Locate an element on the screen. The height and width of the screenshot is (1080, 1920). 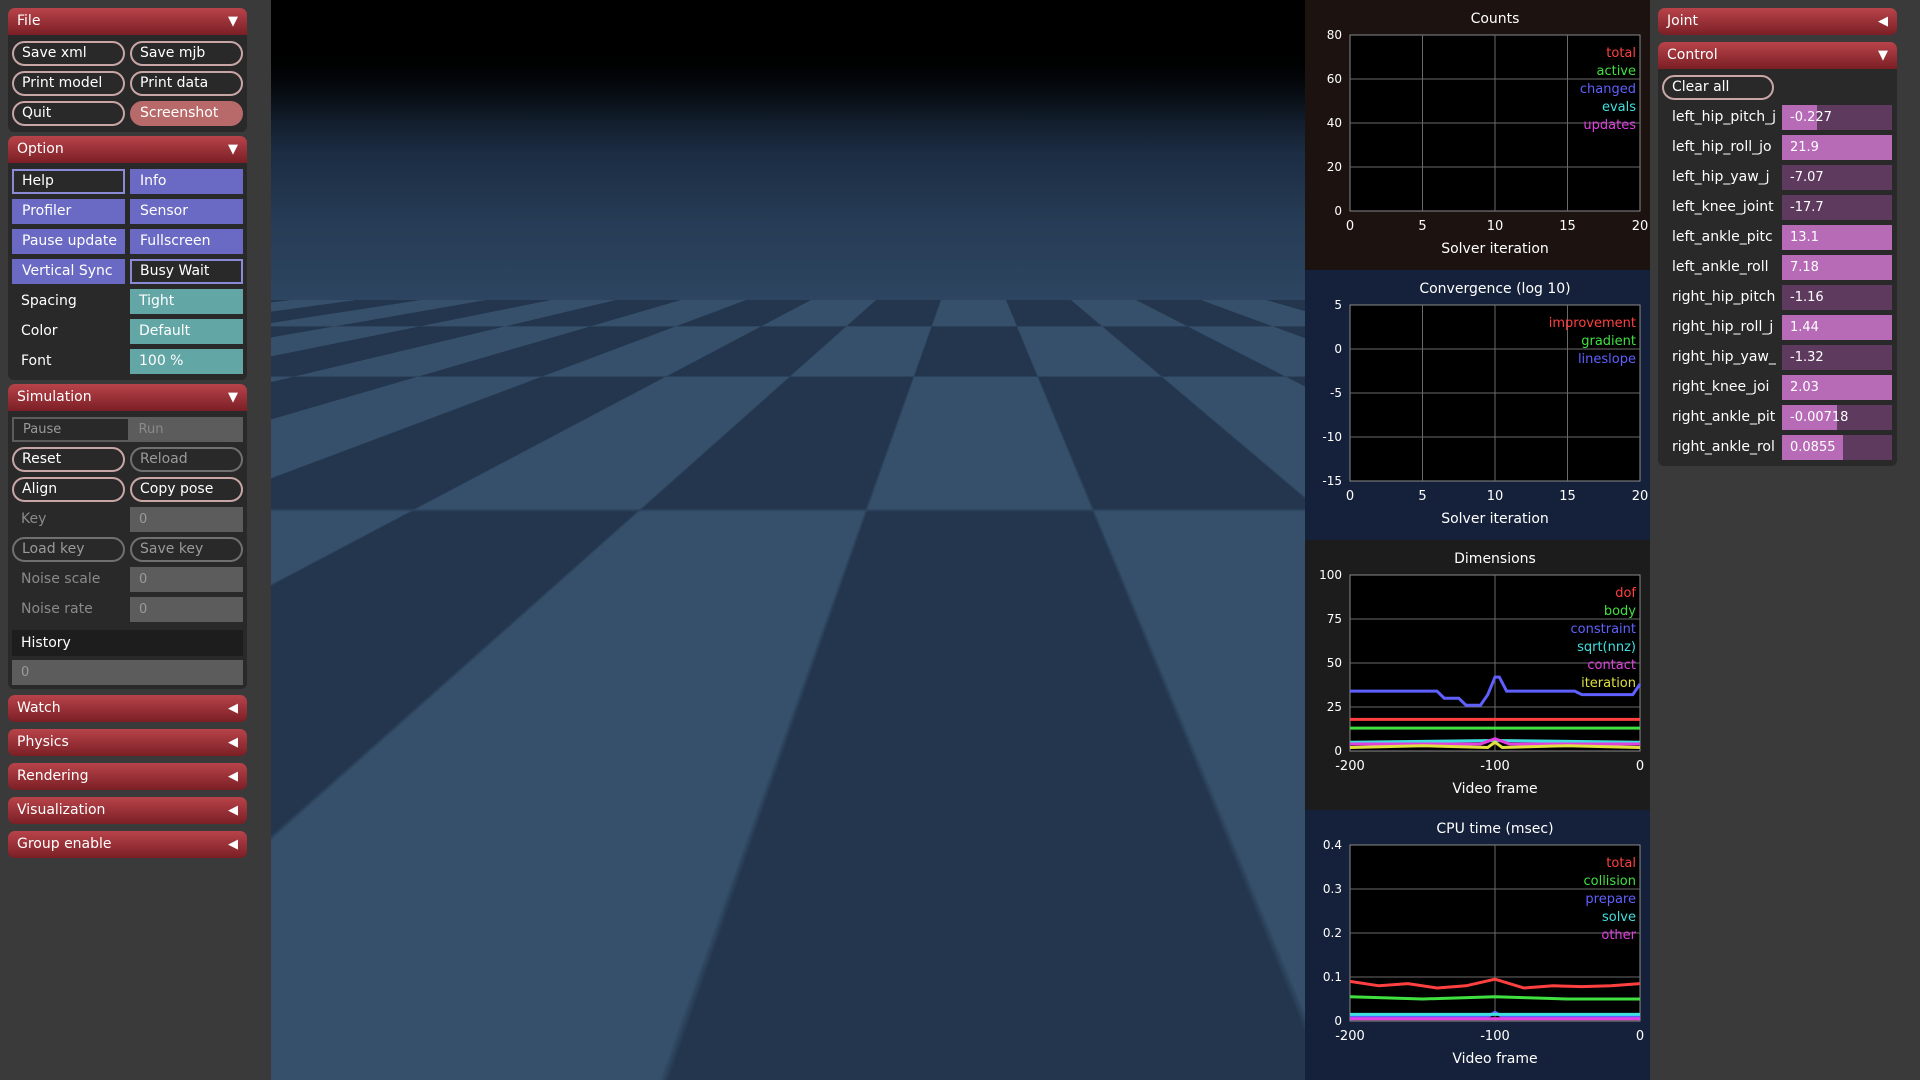
vertical-sync-checkbox: Vertical Sync is located at coordinates (68, 271).